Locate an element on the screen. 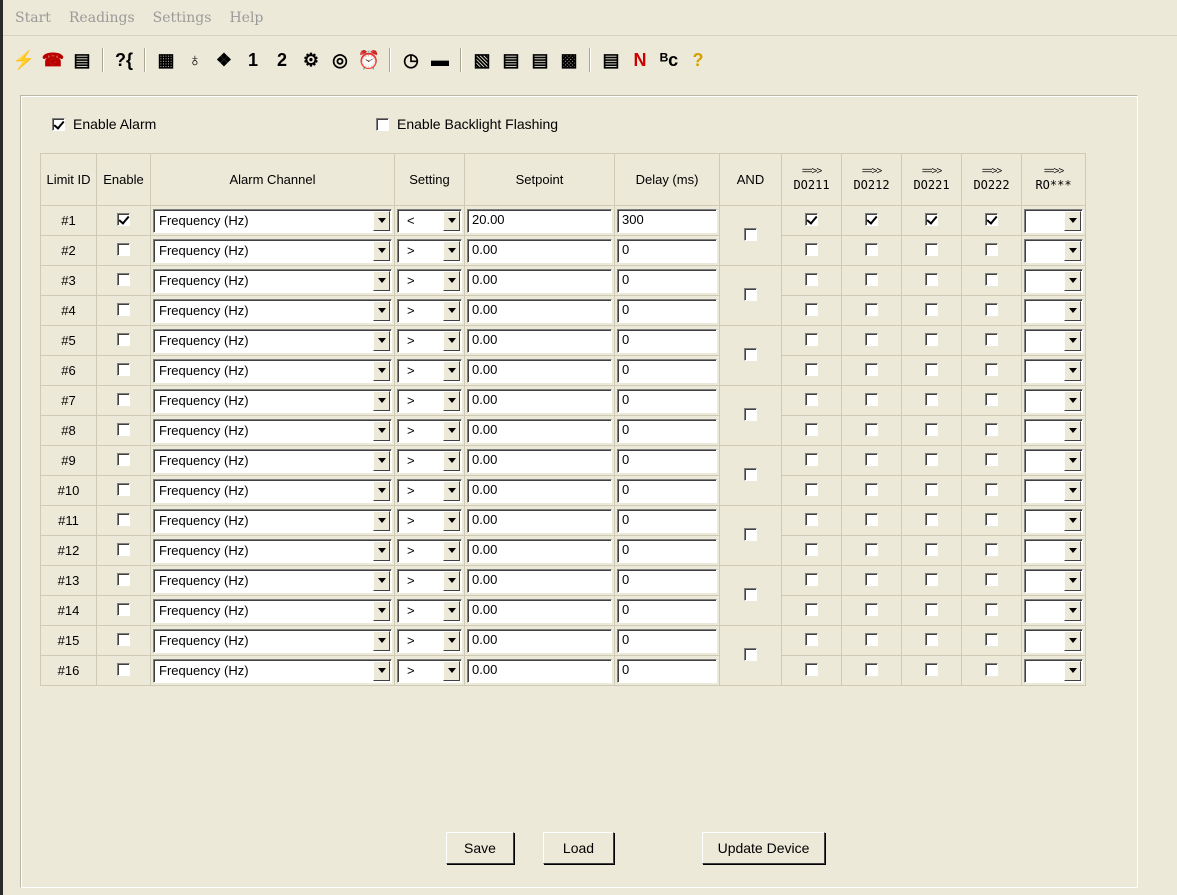 The width and height of the screenshot is (1177, 895). grid-icon: ▩ is located at coordinates (569, 60).